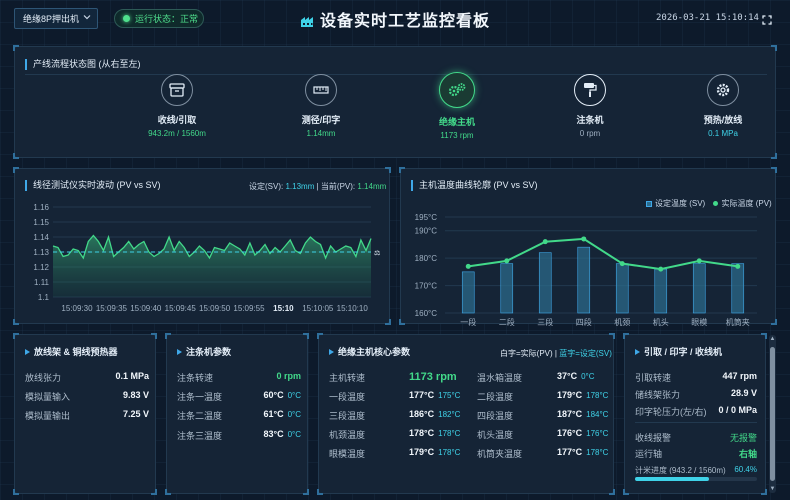 The width and height of the screenshot is (790, 500). What do you see at coordinates (239, 396) in the screenshot?
I see `param-row: 注条一温度 60°C 0°C` at bounding box center [239, 396].